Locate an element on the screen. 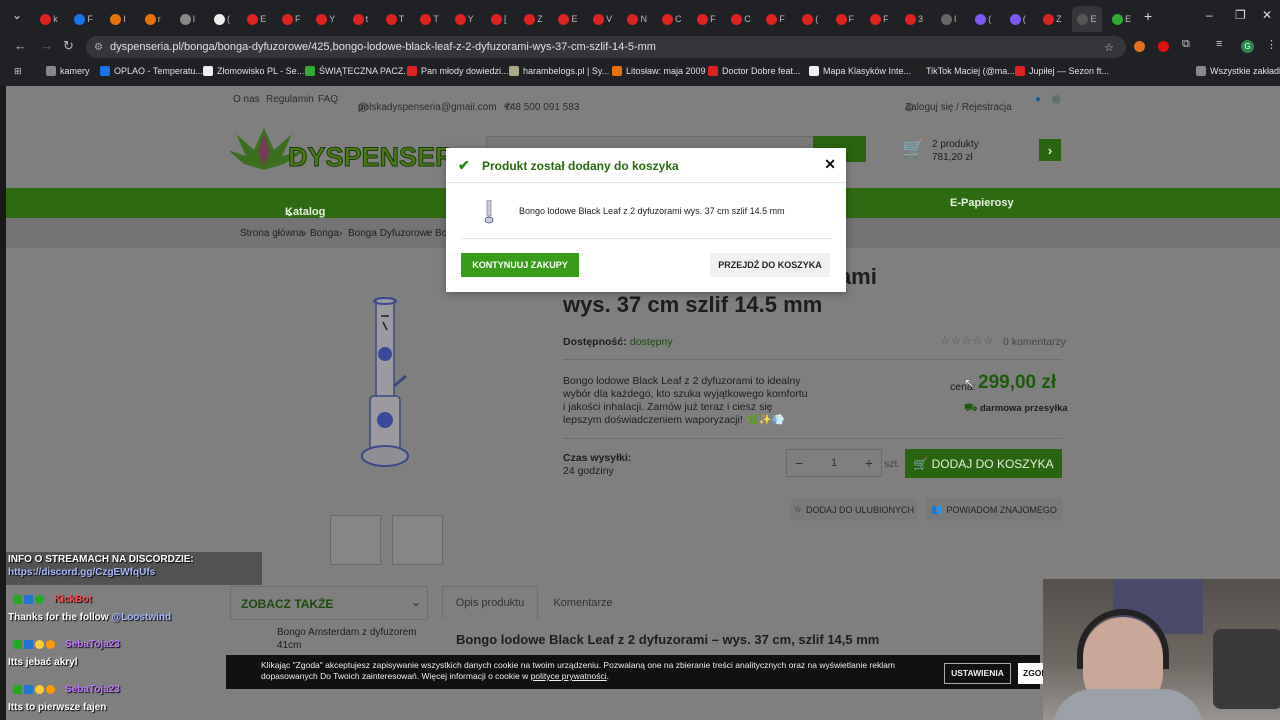  browser-tab: 3 is located at coordinates (914, 19).